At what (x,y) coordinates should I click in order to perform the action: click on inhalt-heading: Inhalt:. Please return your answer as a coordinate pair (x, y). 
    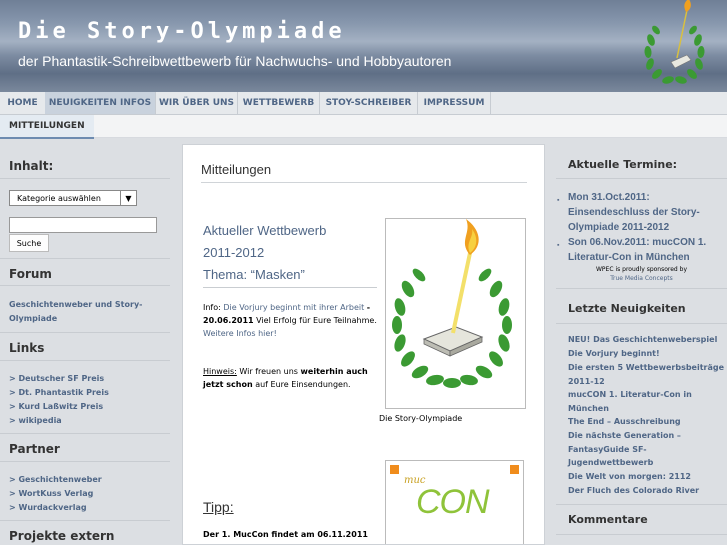
    Looking at the image, I should click on (31, 166).